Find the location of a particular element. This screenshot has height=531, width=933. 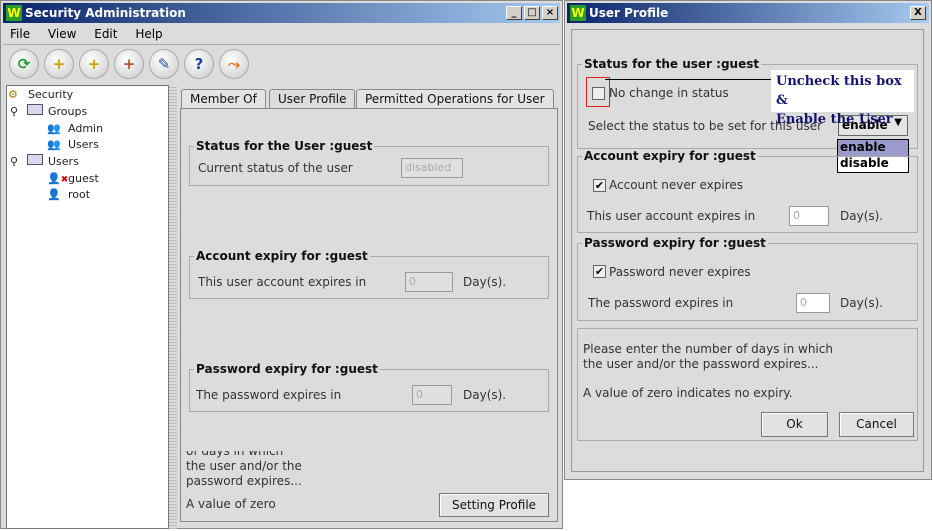

dialog-close-button: X is located at coordinates (918, 13).